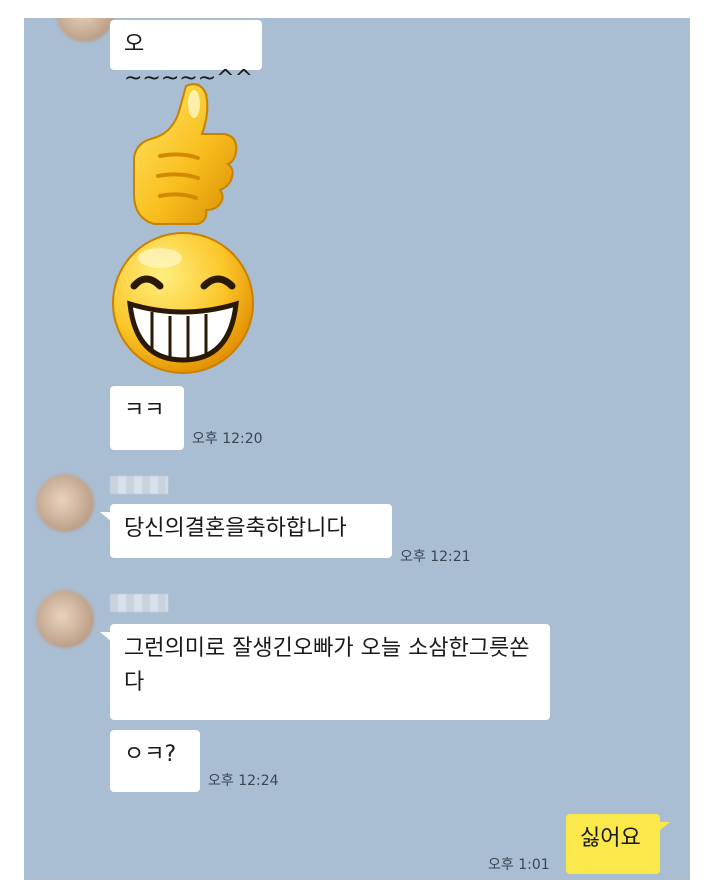 This screenshot has height=882, width=714. Describe the element at coordinates (185, 154) in the screenshot. I see `thumbs-up-icon` at that location.